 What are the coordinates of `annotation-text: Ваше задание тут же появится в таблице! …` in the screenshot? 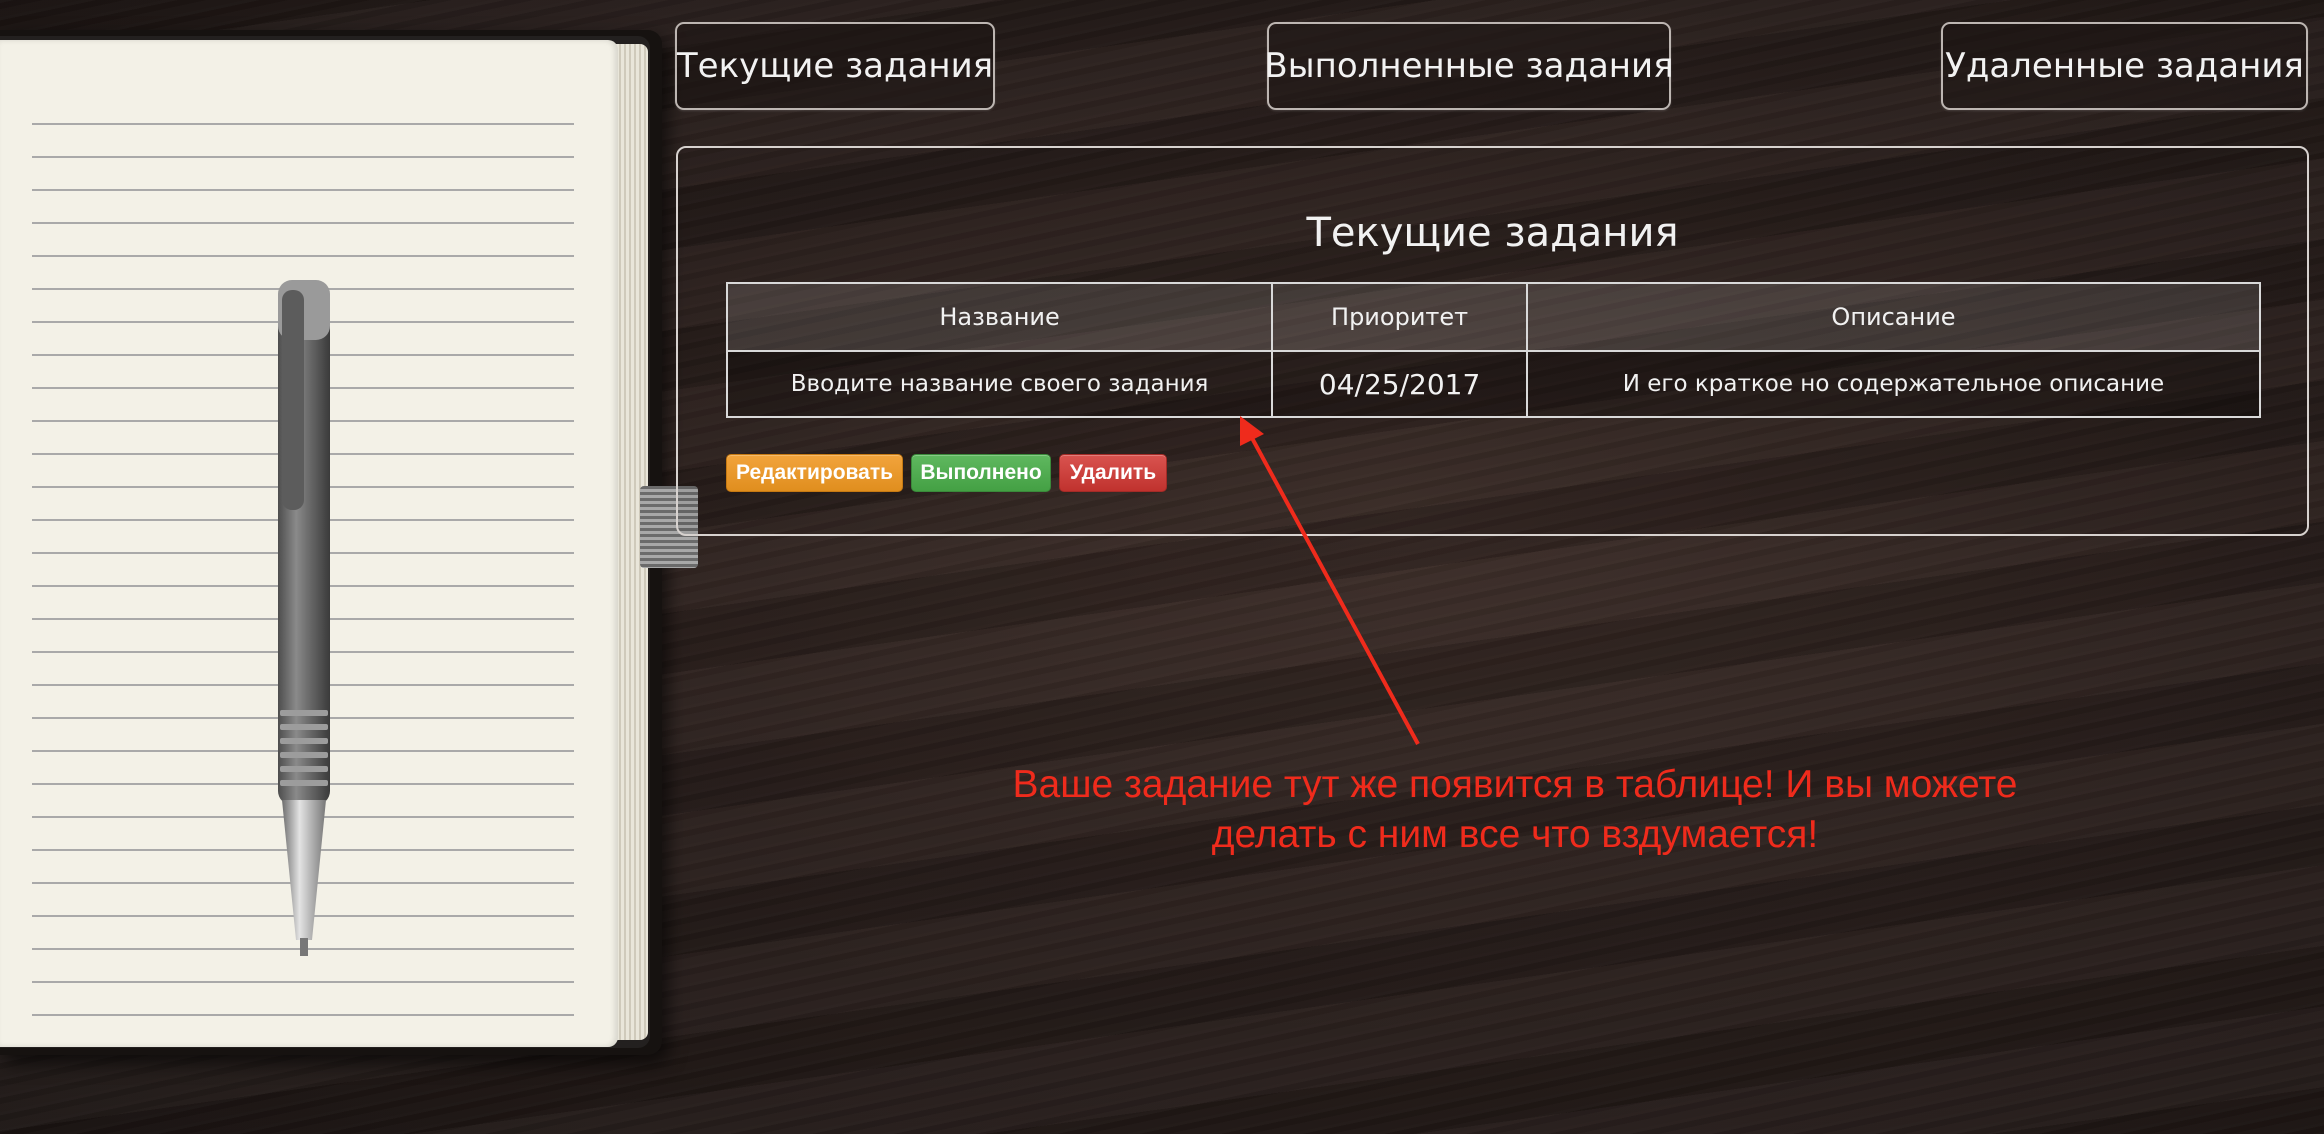 It's located at (1515, 810).